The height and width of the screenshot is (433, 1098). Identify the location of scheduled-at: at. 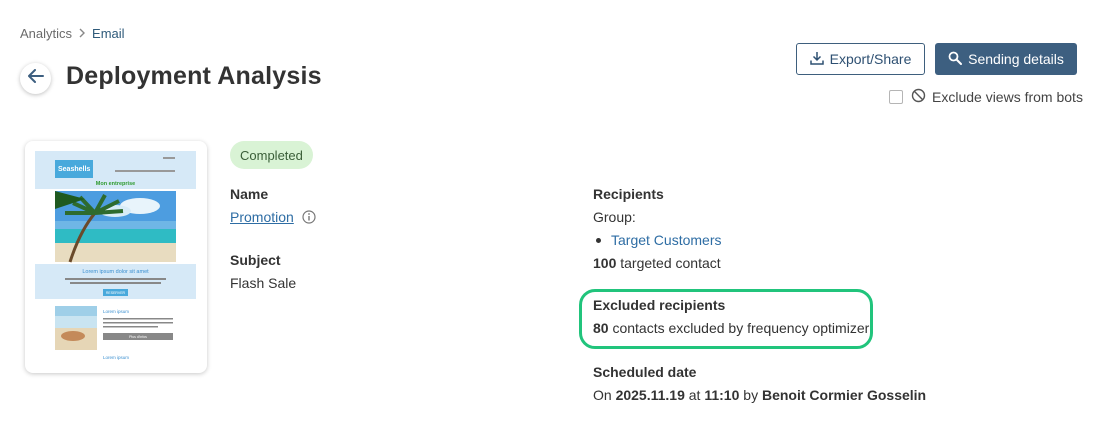
(694, 395).